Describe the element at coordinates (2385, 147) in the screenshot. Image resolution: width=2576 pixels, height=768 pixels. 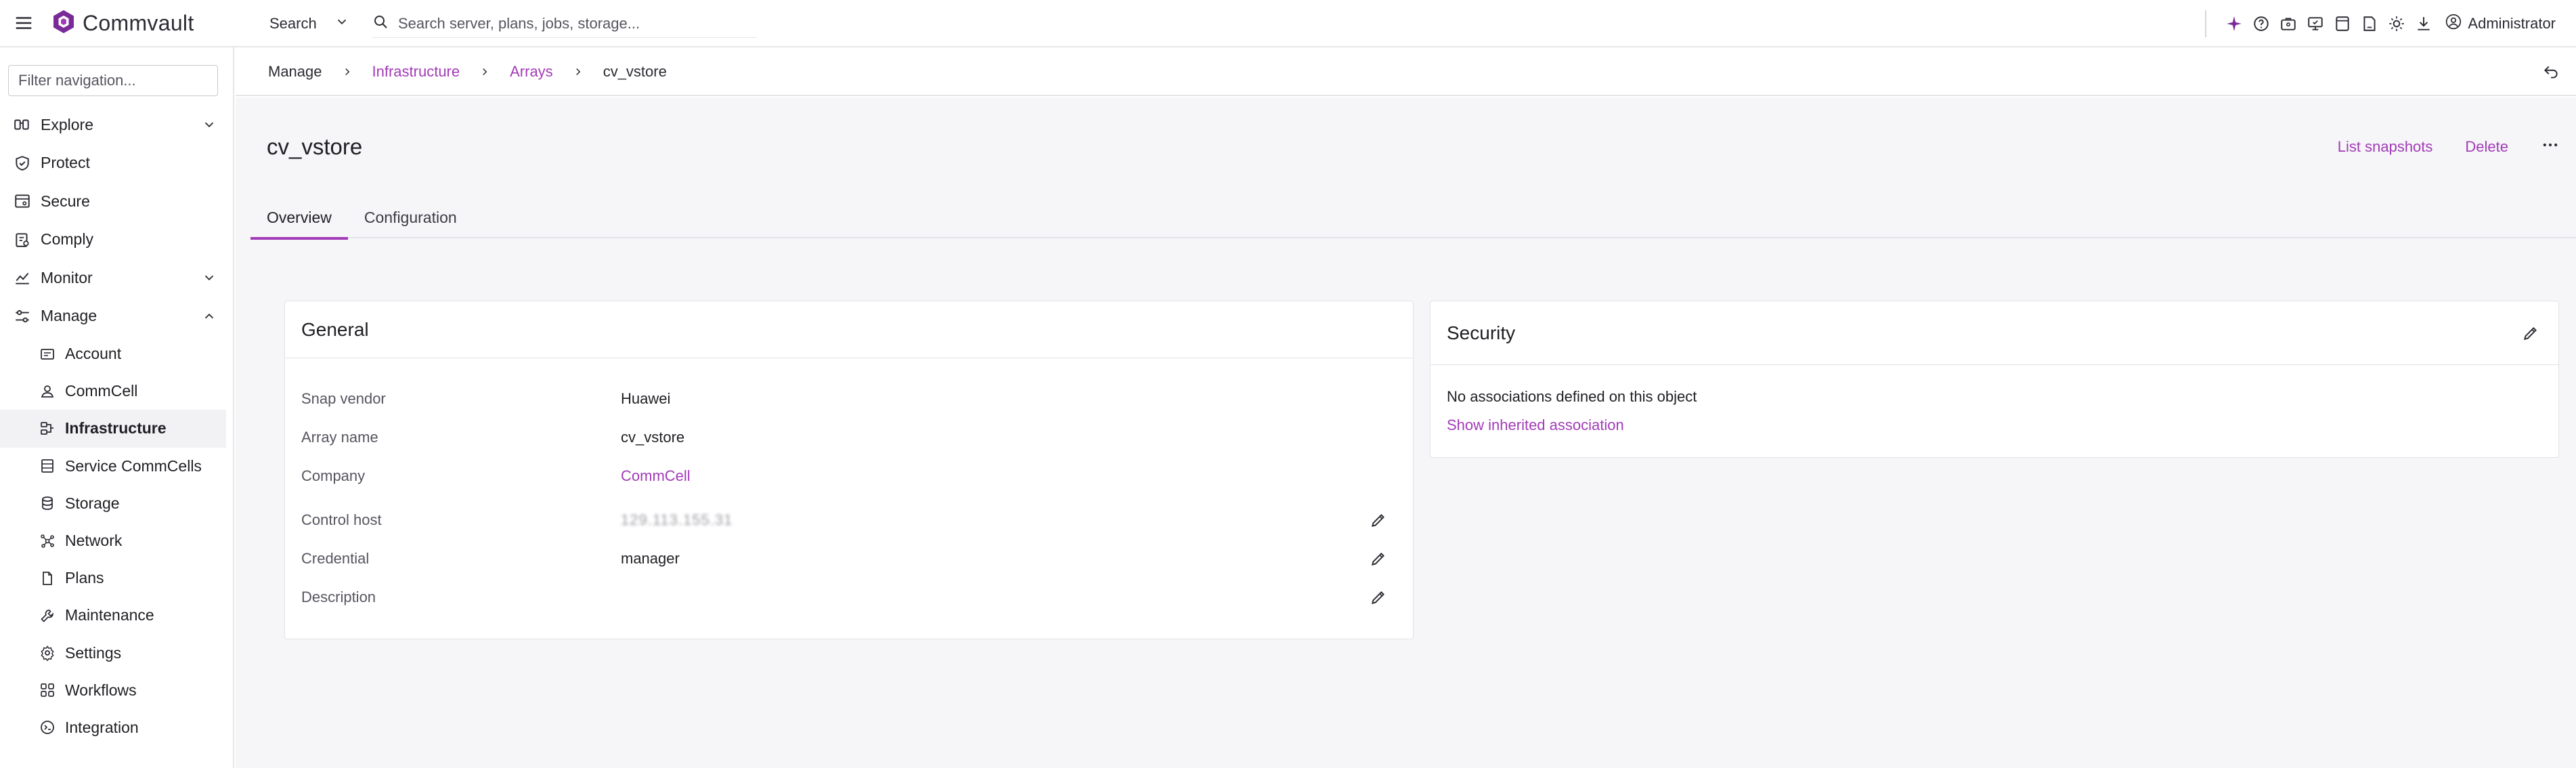
I see `list-snapshots-button: List snapshots` at that location.